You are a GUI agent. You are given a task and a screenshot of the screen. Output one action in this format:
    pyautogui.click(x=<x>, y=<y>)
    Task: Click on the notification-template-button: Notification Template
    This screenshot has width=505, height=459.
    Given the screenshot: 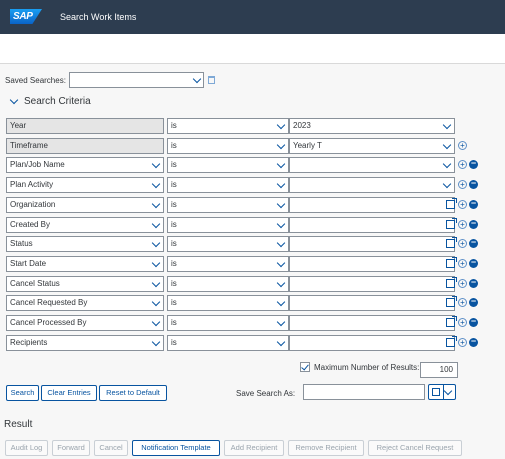 What is the action you would take?
    pyautogui.click(x=176, y=448)
    